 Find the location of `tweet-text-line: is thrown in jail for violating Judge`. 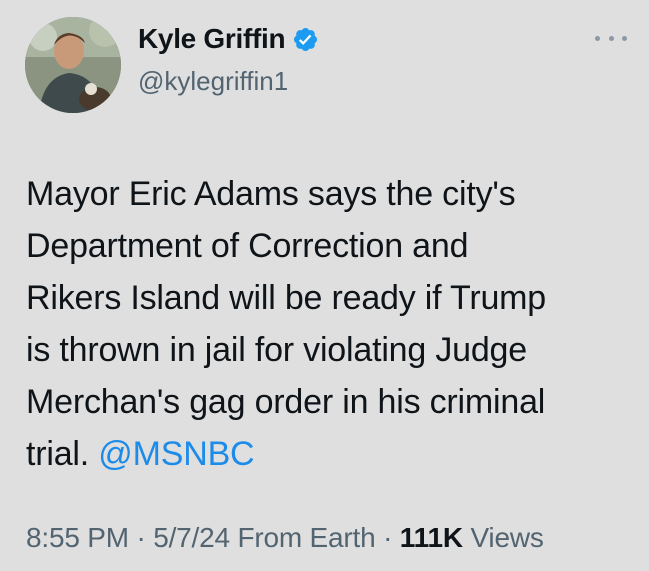

tweet-text-line: is thrown in jail for violating Judge is located at coordinates (276, 350).